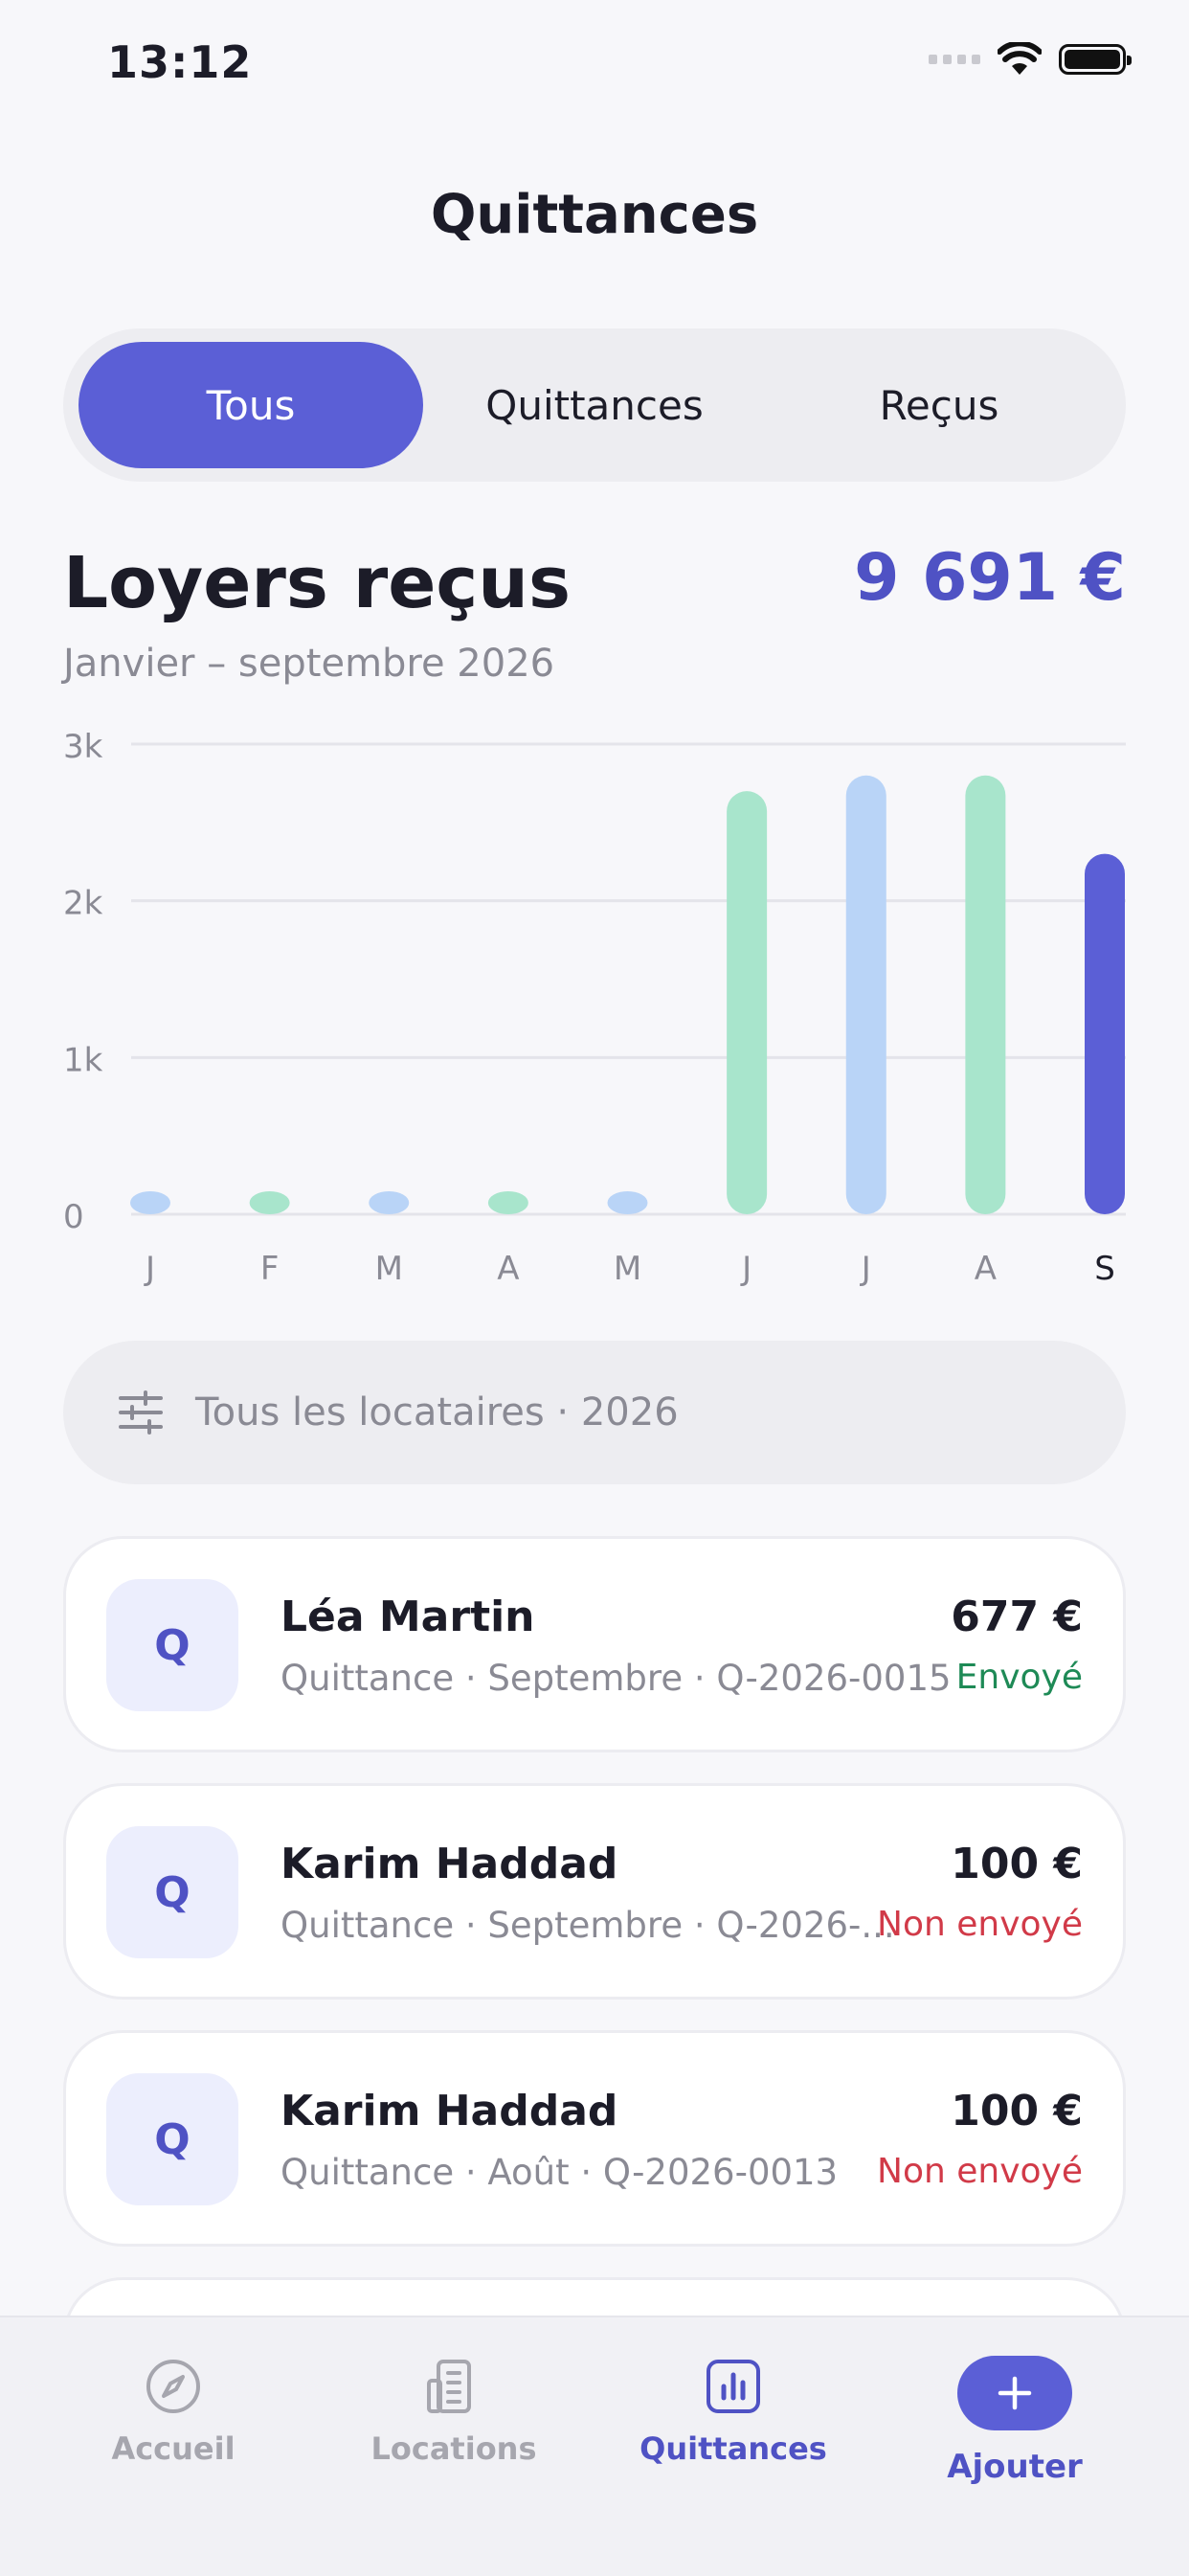  Describe the element at coordinates (594, 215) in the screenshot. I see `page-title: Quittances` at that location.